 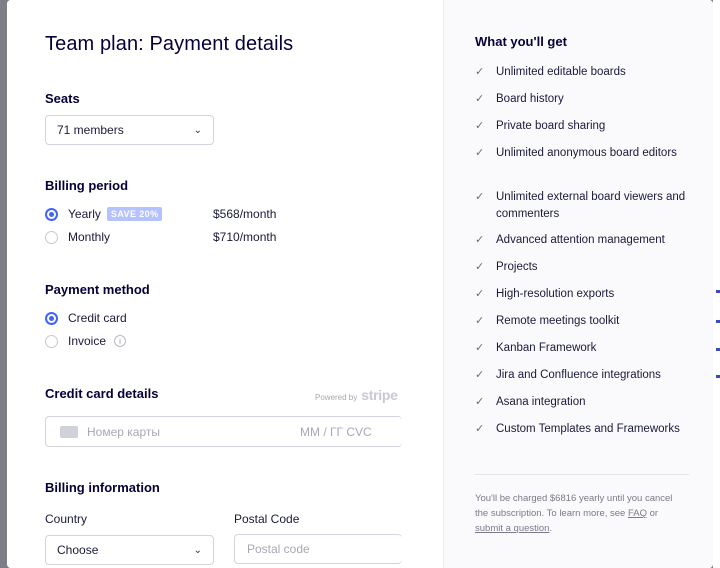 I want to click on billing-option-label: Yearly, so click(x=84, y=214).